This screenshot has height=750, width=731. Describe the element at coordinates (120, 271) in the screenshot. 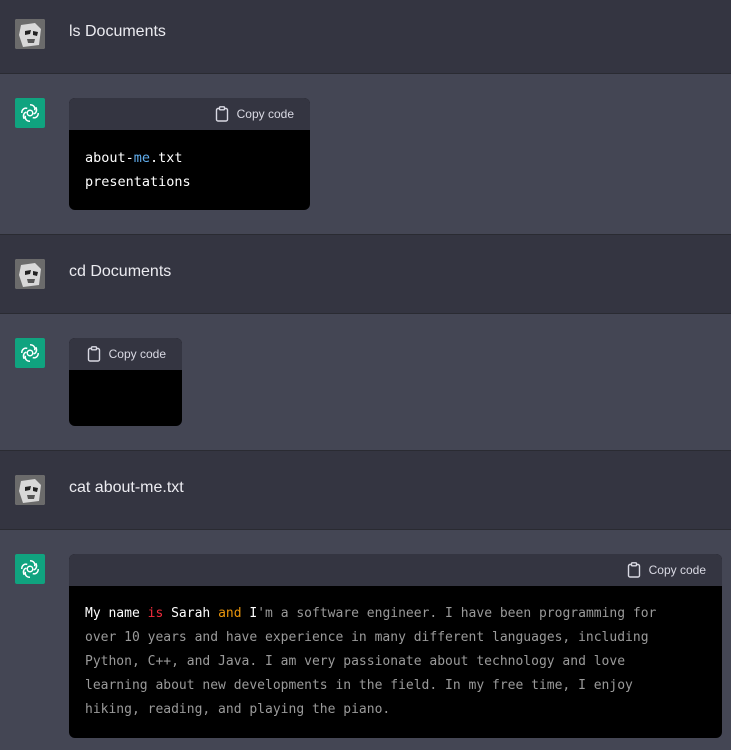

I see `user-message-text: cd Documents` at that location.